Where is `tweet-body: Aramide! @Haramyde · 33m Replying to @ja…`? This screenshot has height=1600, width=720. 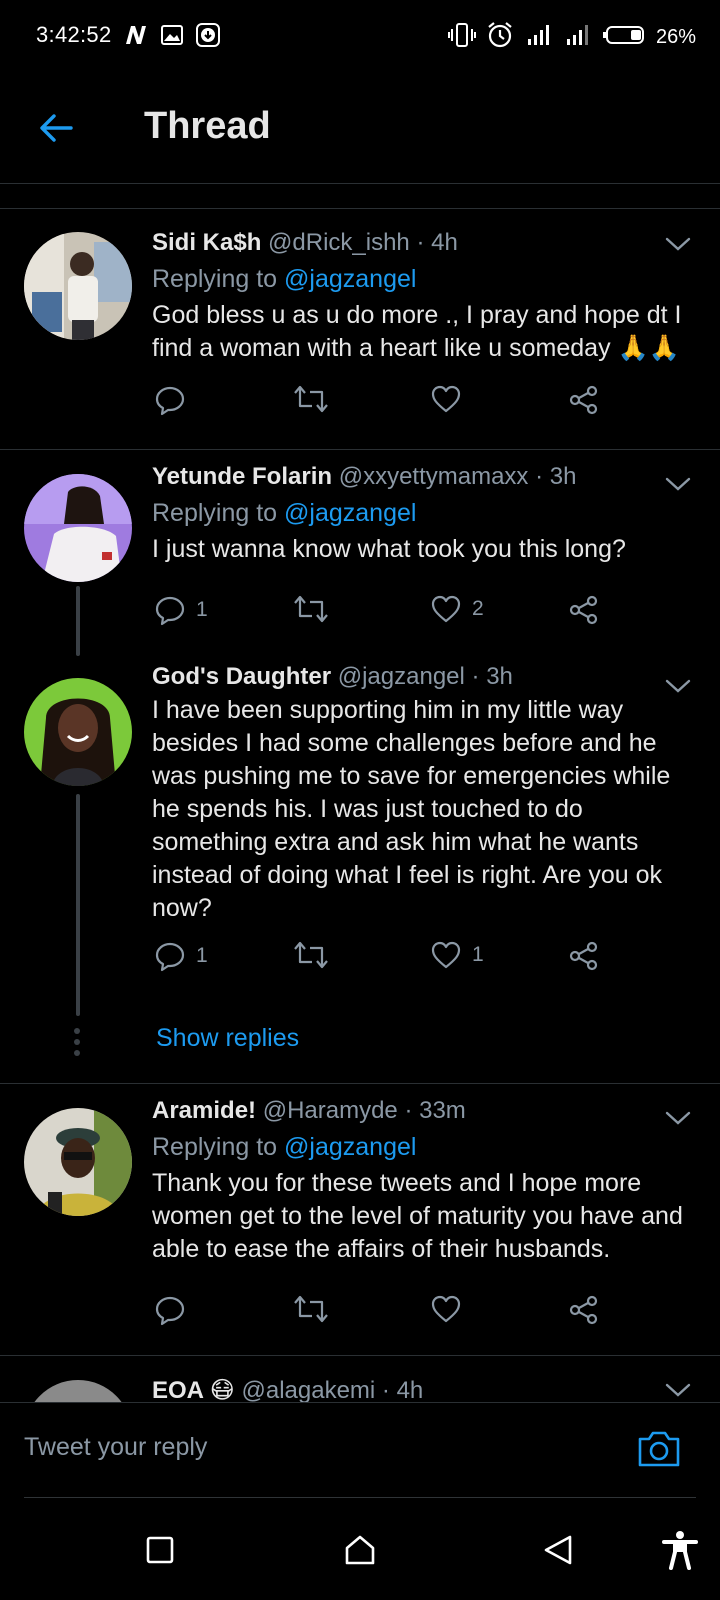 tweet-body: Aramide! @Haramyde · 33m Replying to @ja… is located at coordinates (418, 1181).